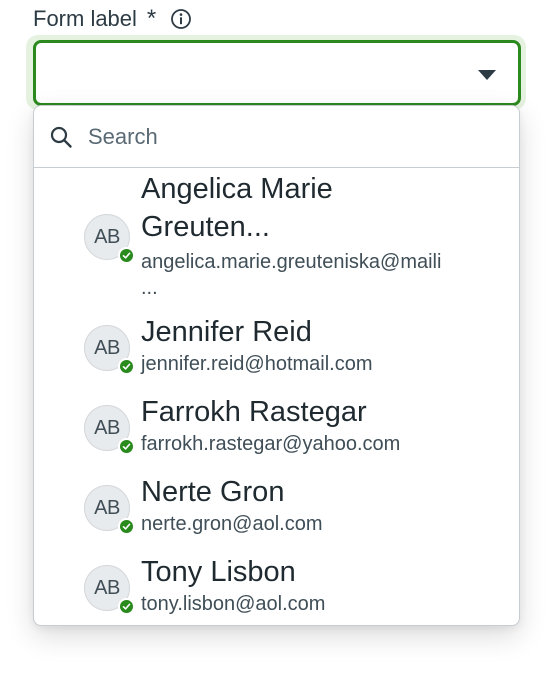  What do you see at coordinates (276, 510) in the screenshot?
I see `option-nerte-gron: AB Nerte Gron nerte.gron@aol.com` at bounding box center [276, 510].